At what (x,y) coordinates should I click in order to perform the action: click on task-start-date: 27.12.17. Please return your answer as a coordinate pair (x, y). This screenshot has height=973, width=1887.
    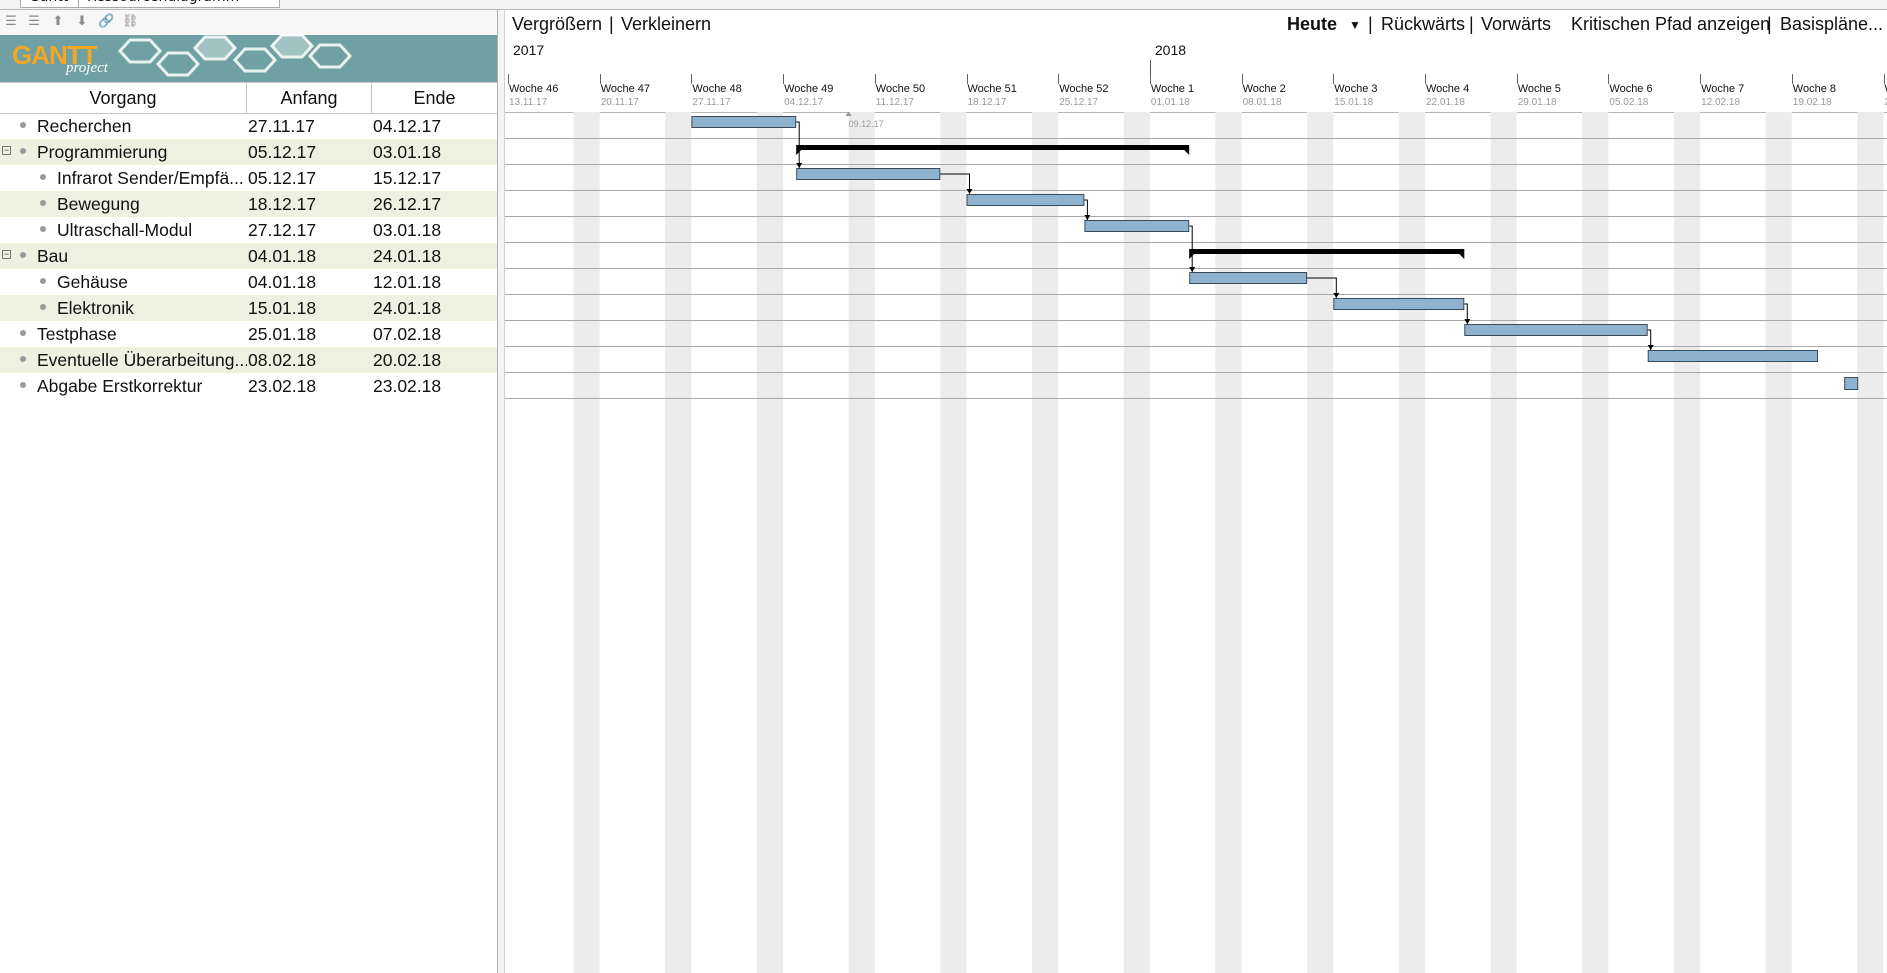
    Looking at the image, I should click on (309, 230).